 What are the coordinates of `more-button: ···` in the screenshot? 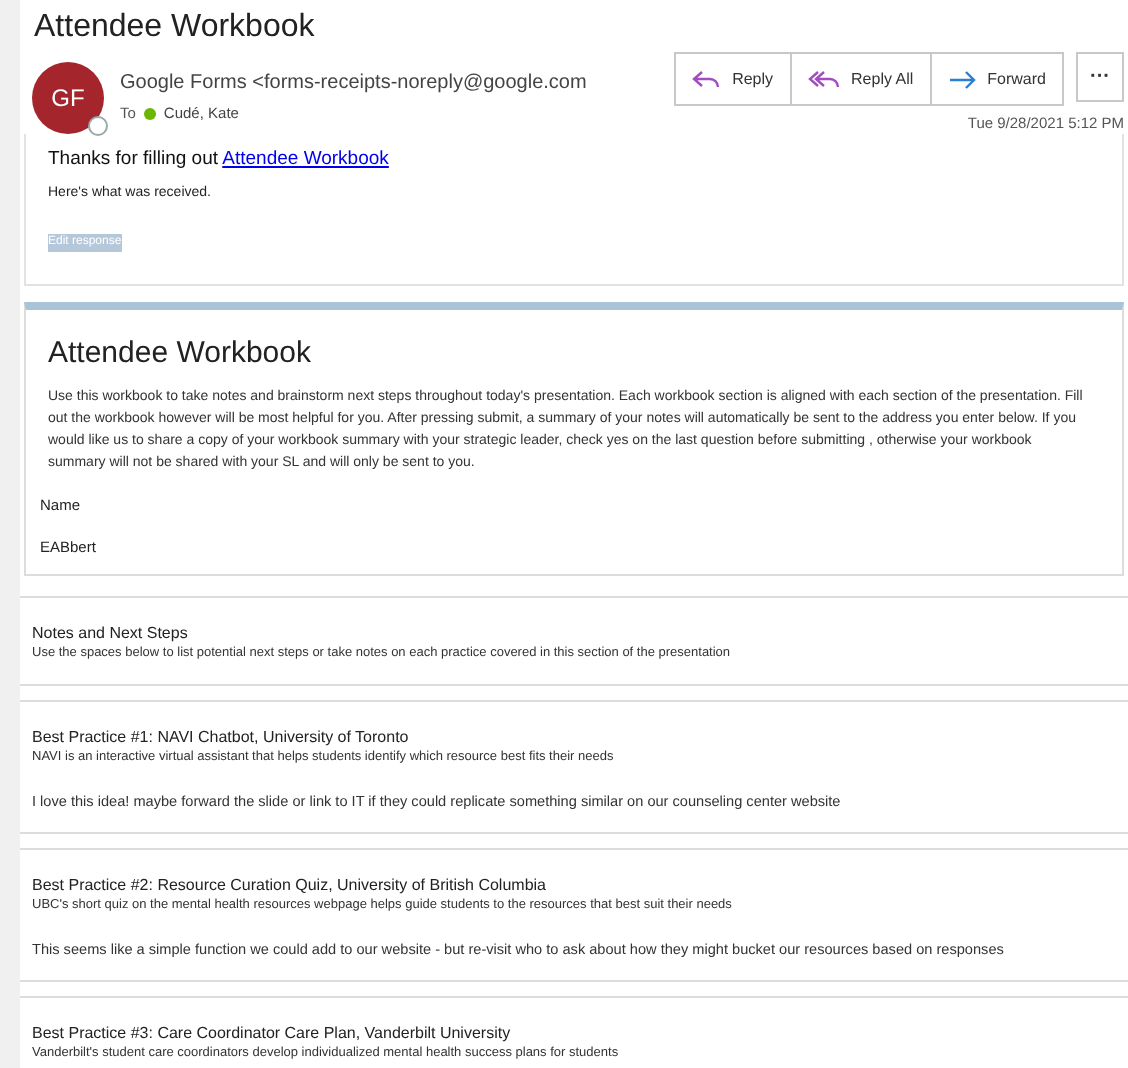 It's located at (1100, 77).